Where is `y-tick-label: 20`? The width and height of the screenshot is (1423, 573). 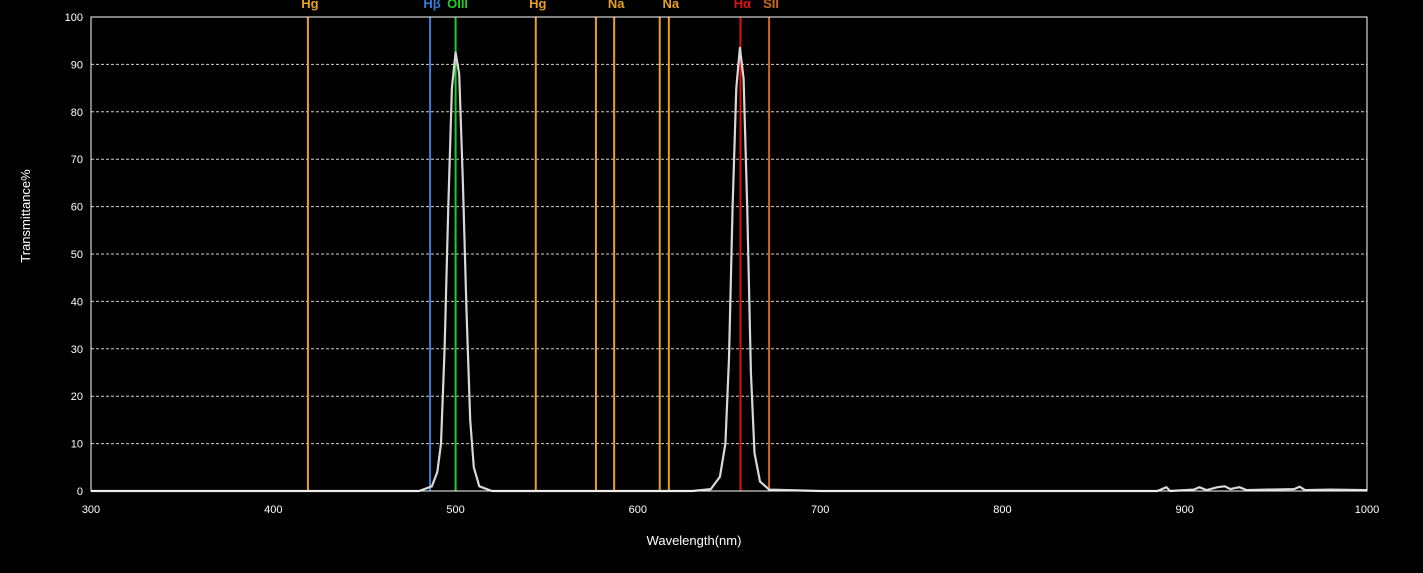
y-tick-label: 20 is located at coordinates (77, 397).